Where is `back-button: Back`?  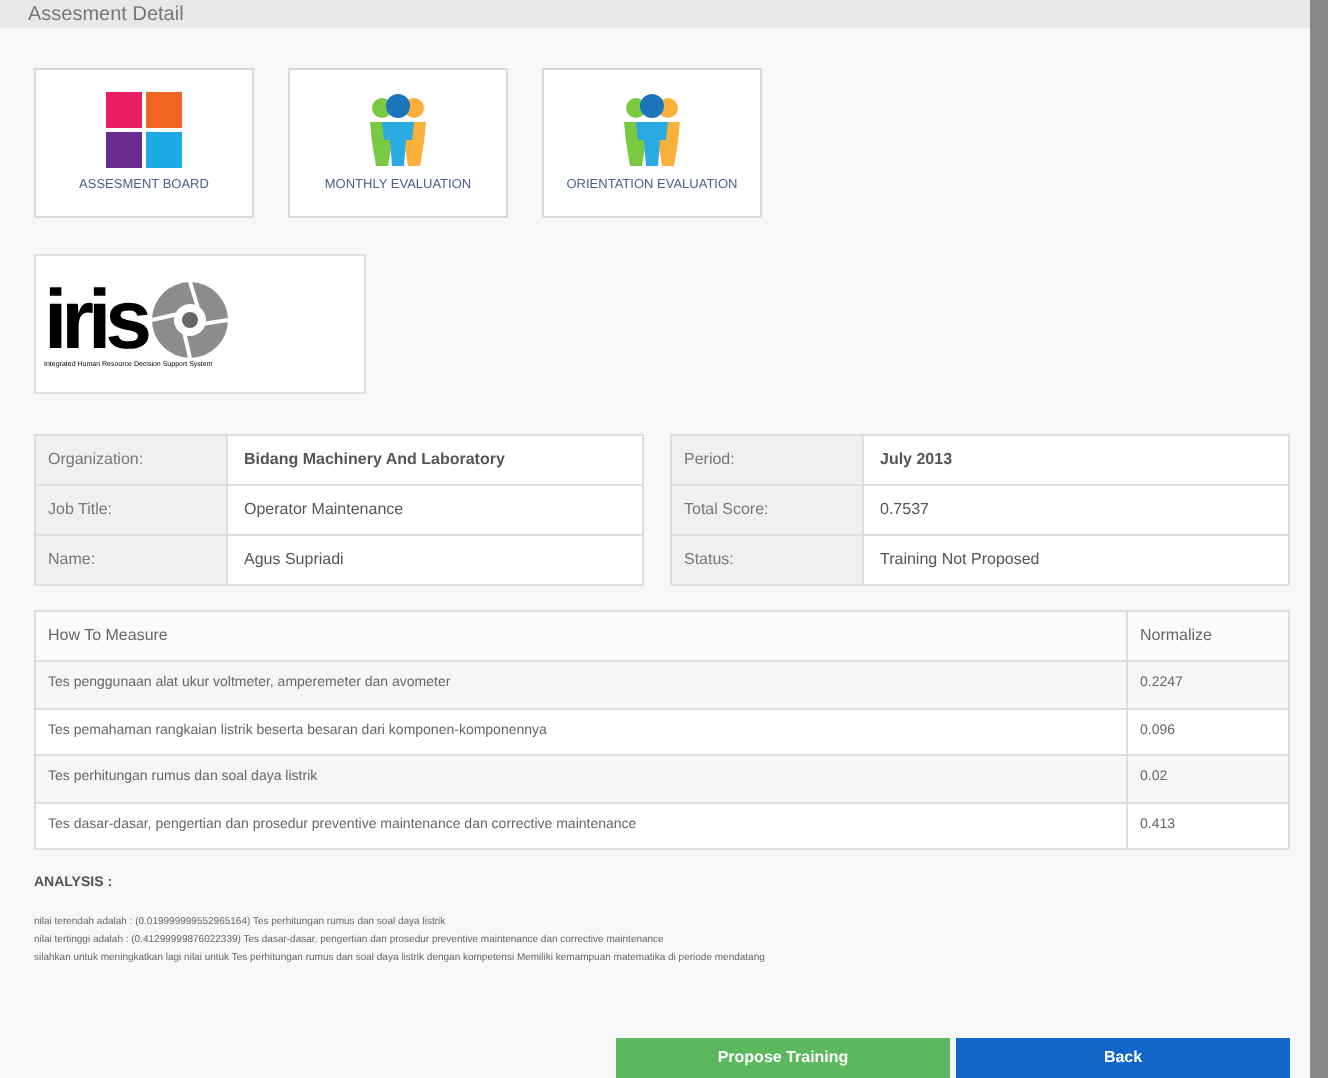 back-button: Back is located at coordinates (1123, 1058).